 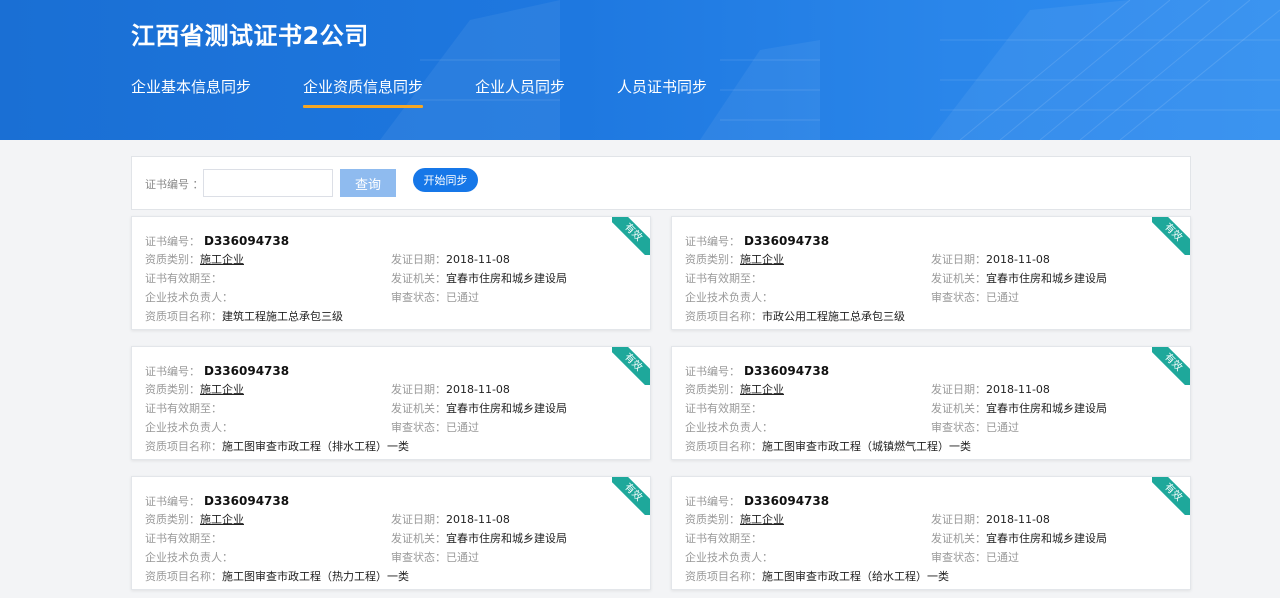 What do you see at coordinates (662, 92) in the screenshot?
I see `nav-tab-personnel-certificates: 人员证书同步` at bounding box center [662, 92].